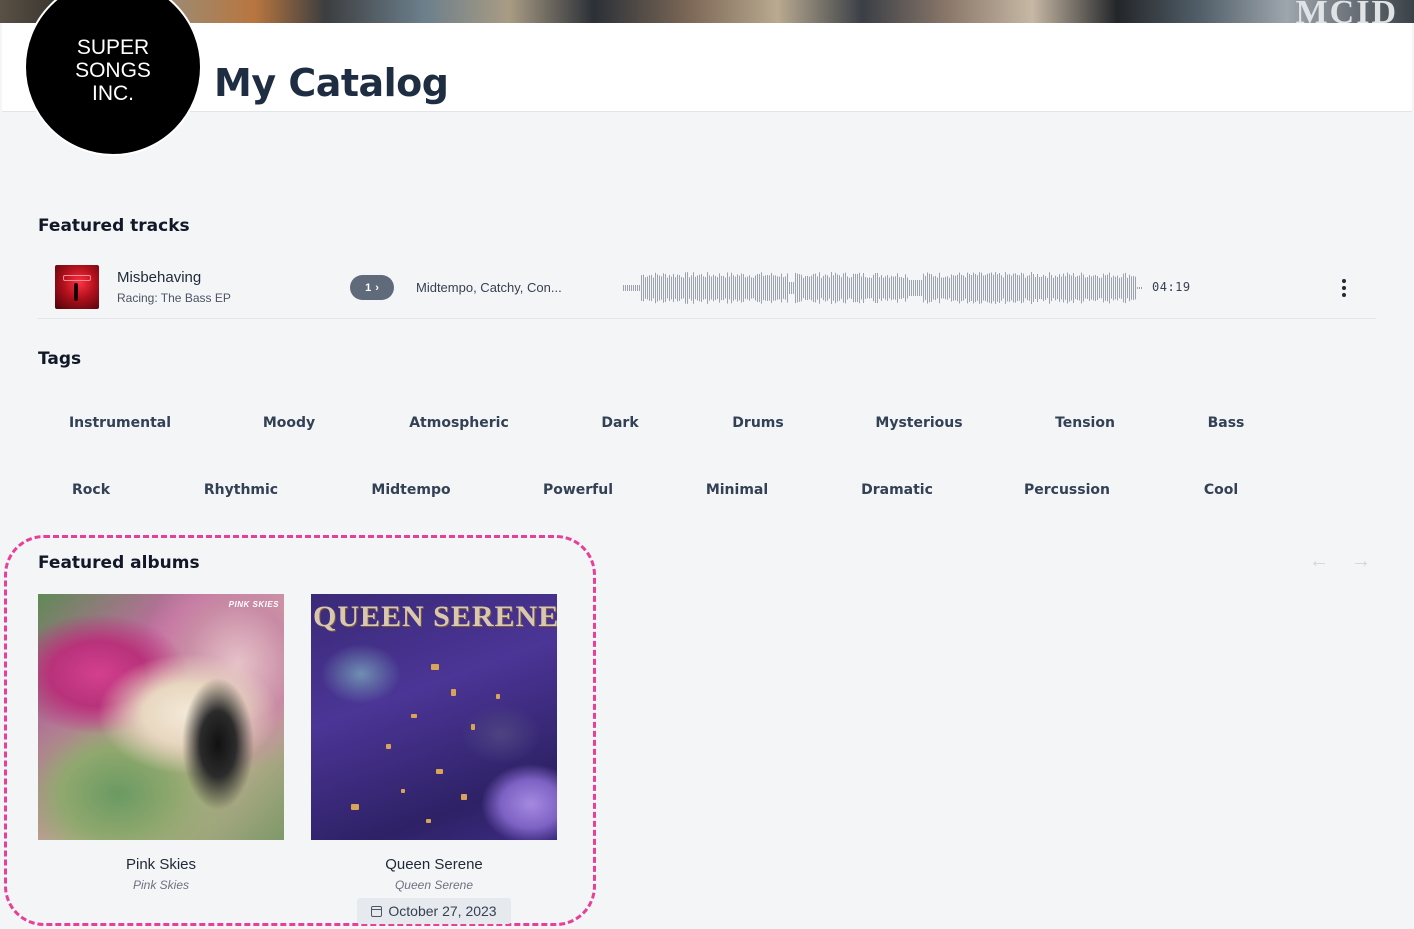 The height and width of the screenshot is (929, 1414). What do you see at coordinates (77, 287) in the screenshot?
I see `track-artwork` at bounding box center [77, 287].